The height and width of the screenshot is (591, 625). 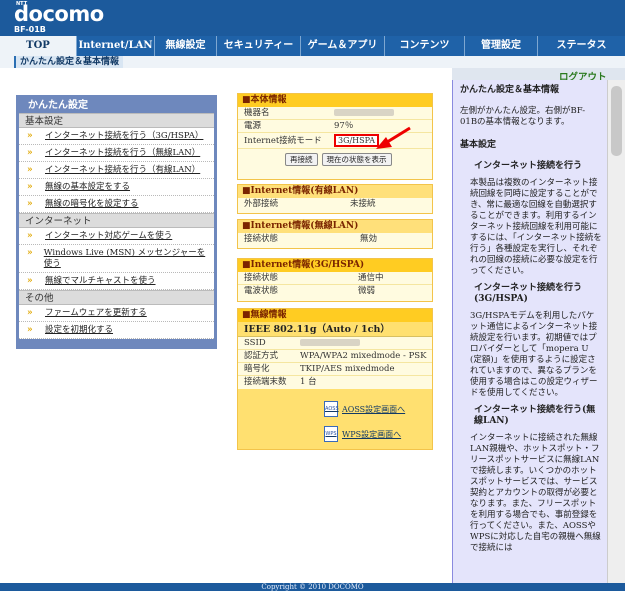 I want to click on menu-section-basic: 基本設定, so click(x=116, y=120).